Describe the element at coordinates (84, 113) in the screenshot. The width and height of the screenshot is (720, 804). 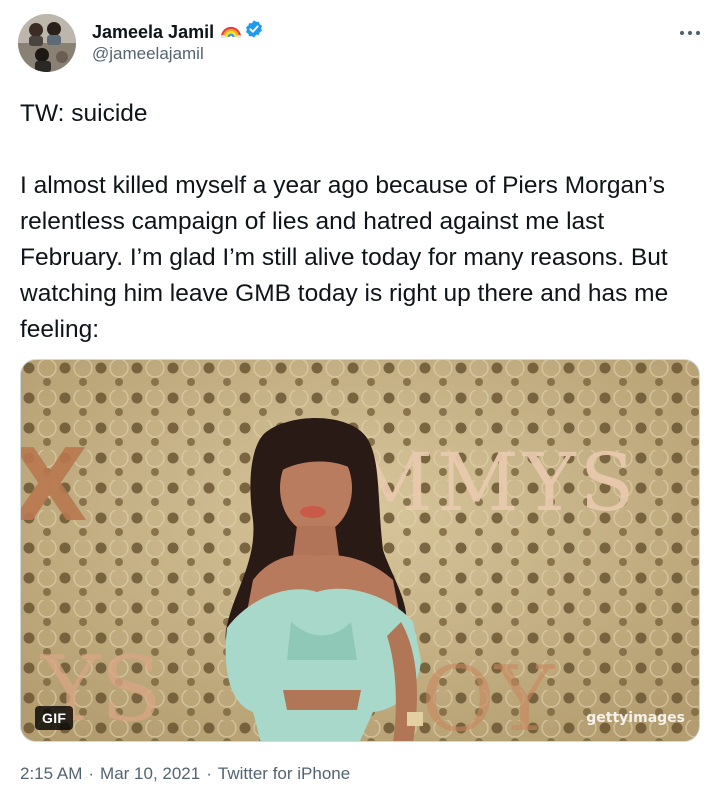
I see `trigger-warning-line: TW: suicide` at that location.